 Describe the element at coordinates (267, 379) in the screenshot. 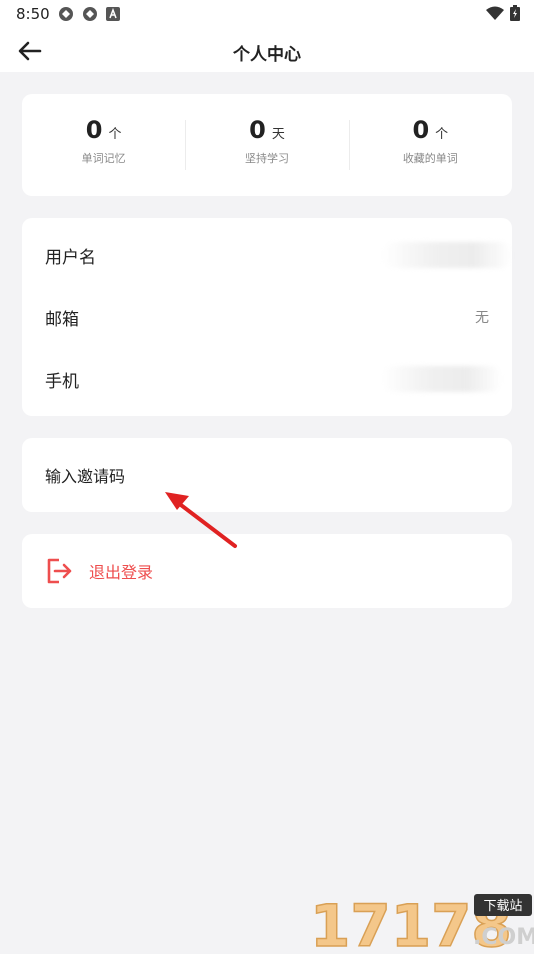

I see `phone-row: 手机` at that location.